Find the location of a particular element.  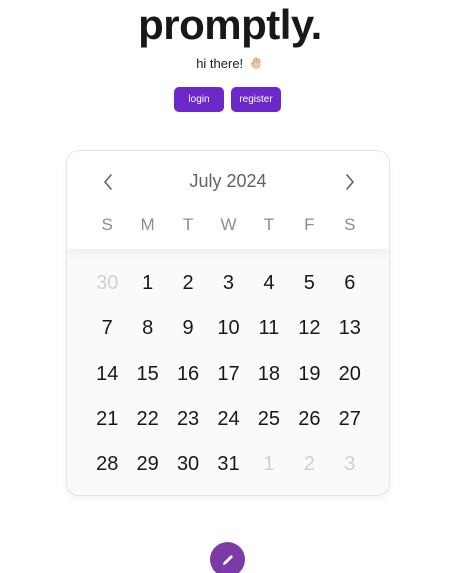

calendar-day: 31 is located at coordinates (228, 471).